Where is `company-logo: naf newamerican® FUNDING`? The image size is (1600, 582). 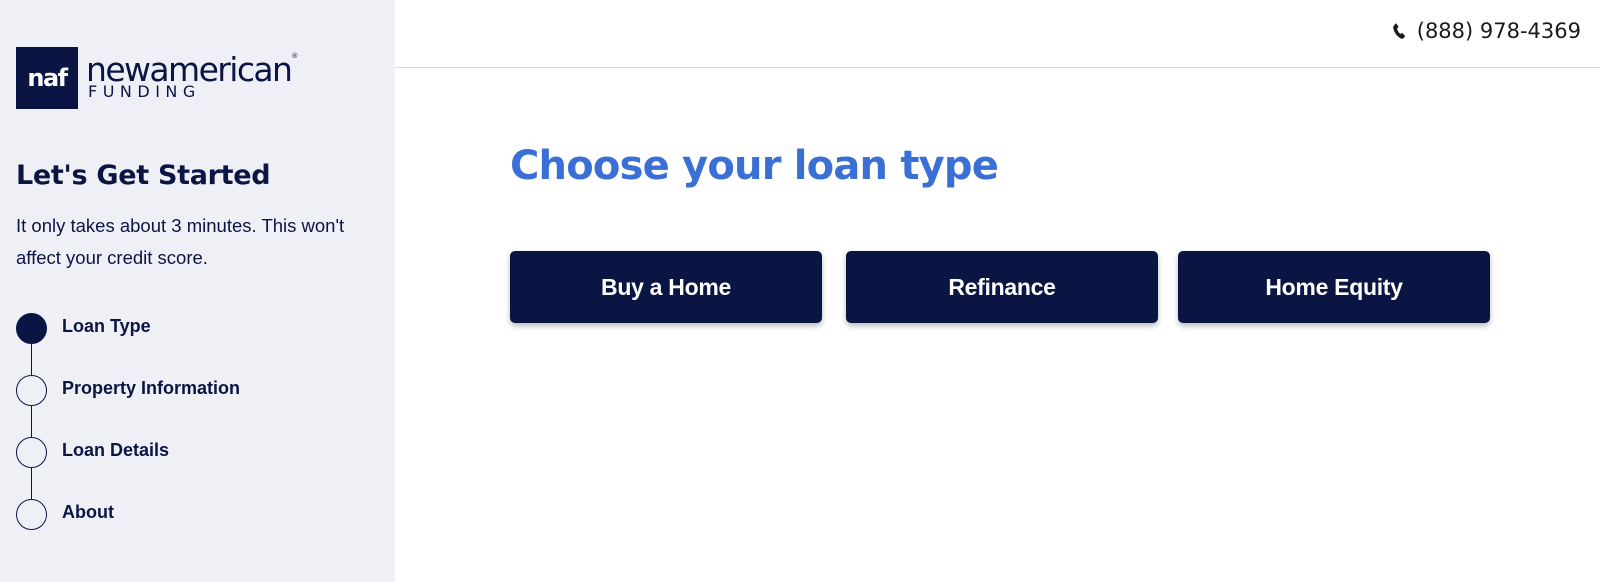 company-logo: naf newamerican® FUNDING is located at coordinates (157, 78).